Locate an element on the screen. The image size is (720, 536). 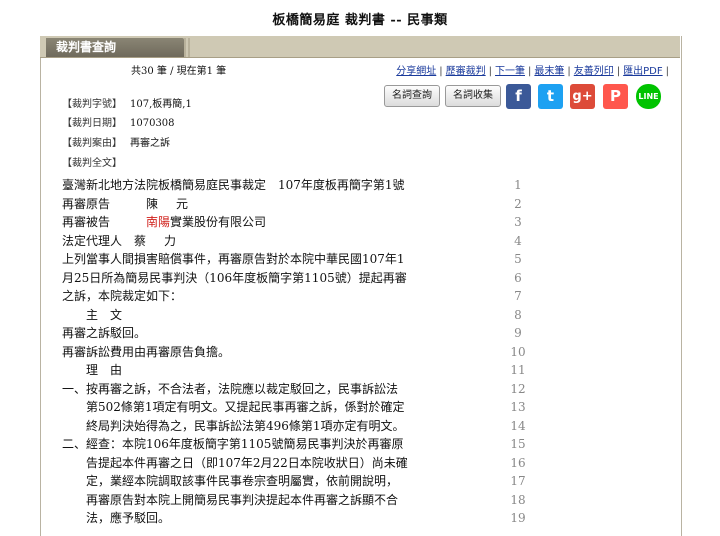
line-number: 19 is located at coordinates (518, 518).